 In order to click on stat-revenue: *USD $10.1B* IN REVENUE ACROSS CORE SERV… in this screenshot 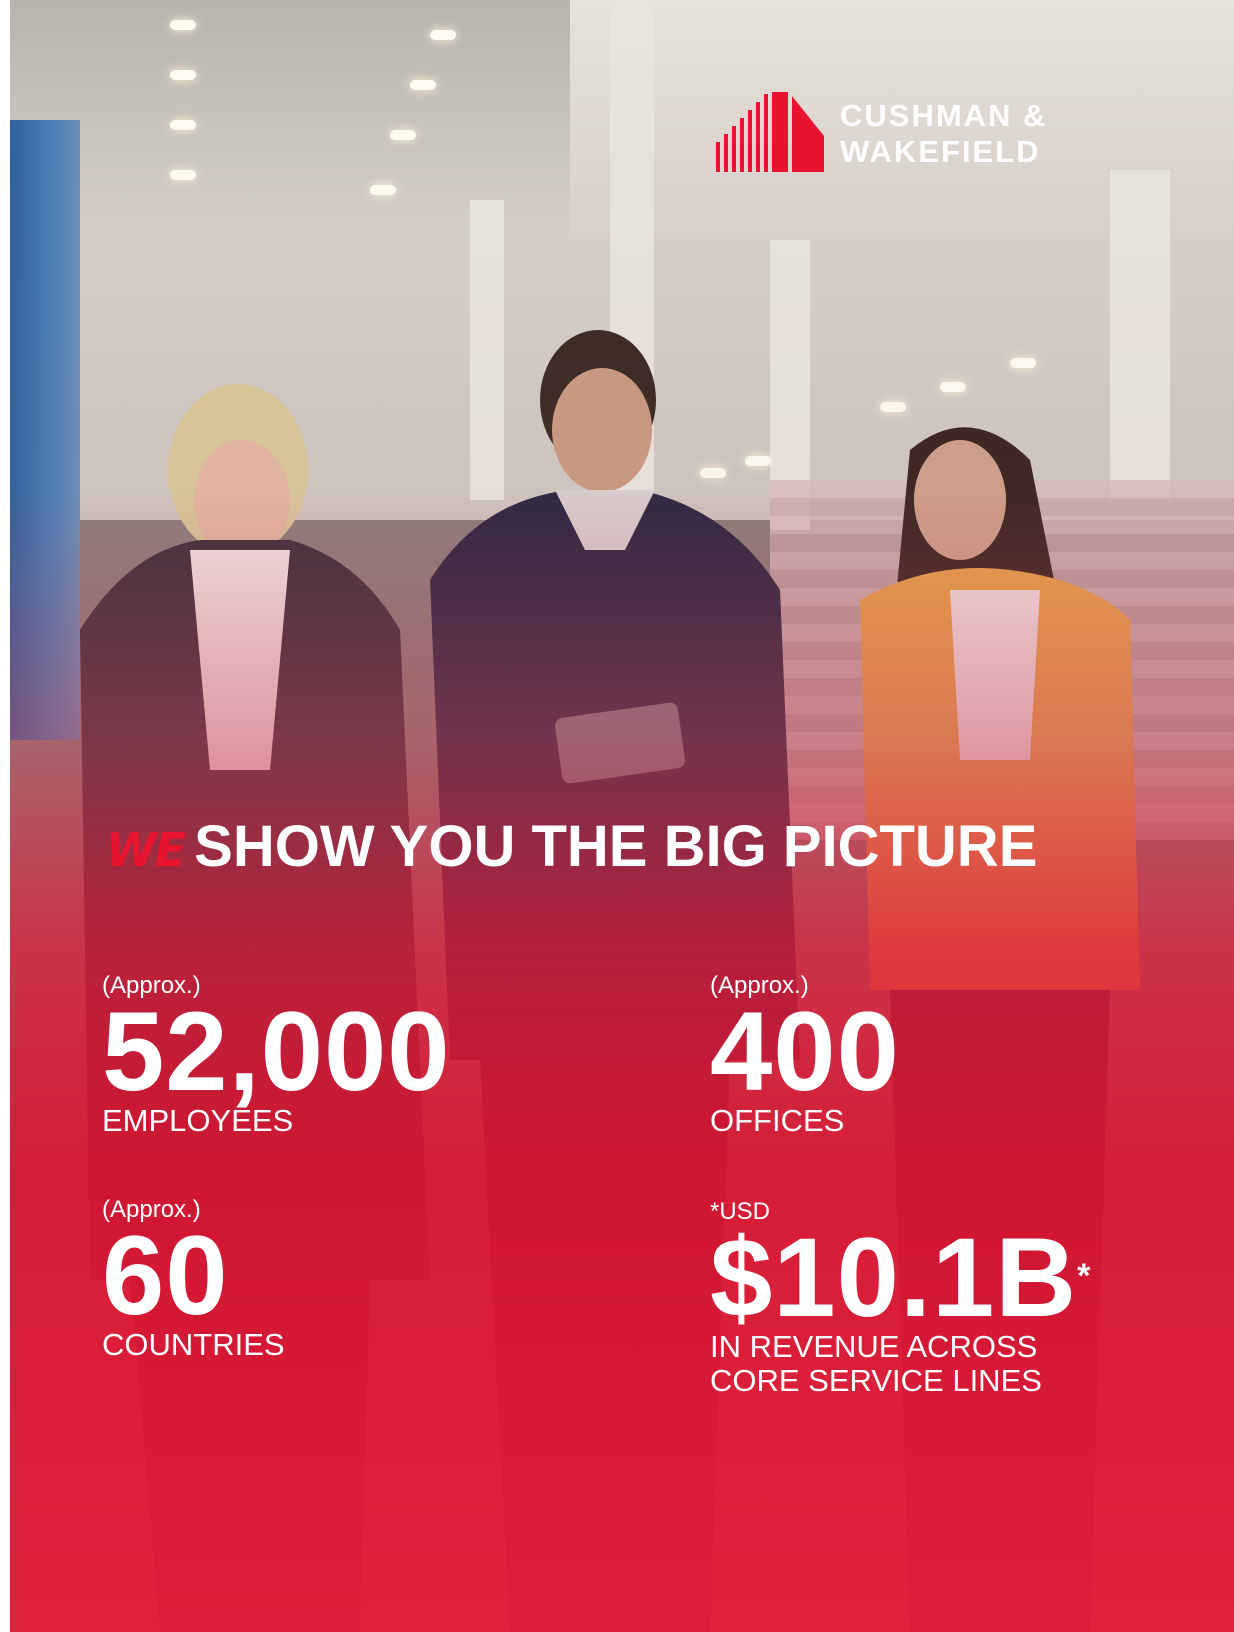, I will do `click(900, 1298)`.